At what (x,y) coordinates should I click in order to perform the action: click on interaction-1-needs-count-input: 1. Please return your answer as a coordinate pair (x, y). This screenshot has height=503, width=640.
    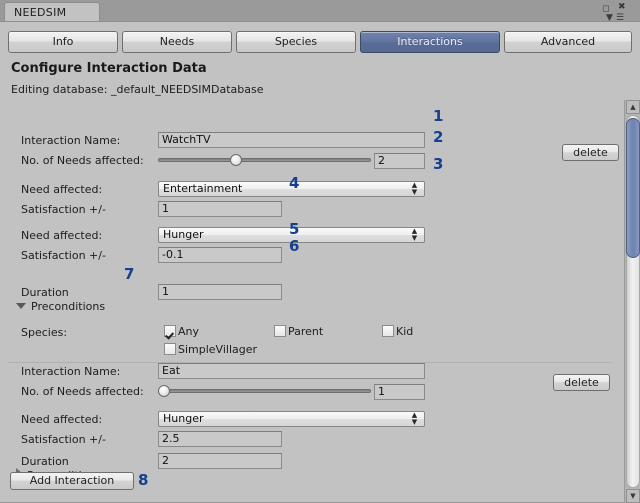
    Looking at the image, I should click on (399, 392).